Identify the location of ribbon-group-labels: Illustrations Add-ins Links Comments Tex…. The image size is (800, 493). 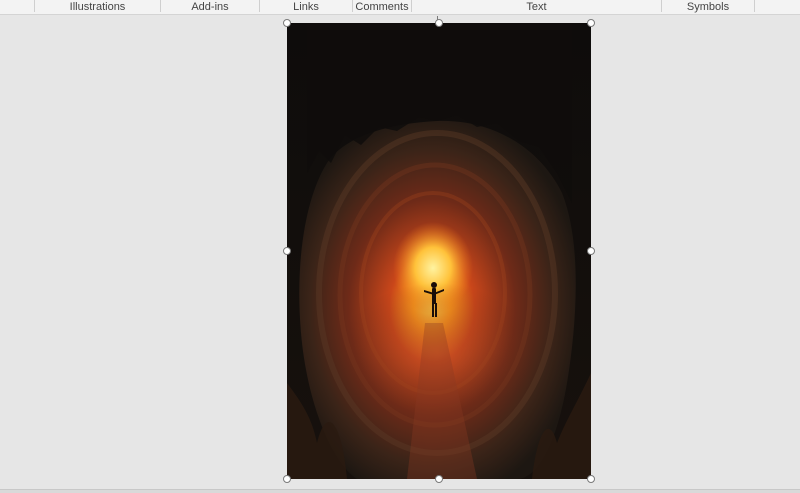
(400, 7).